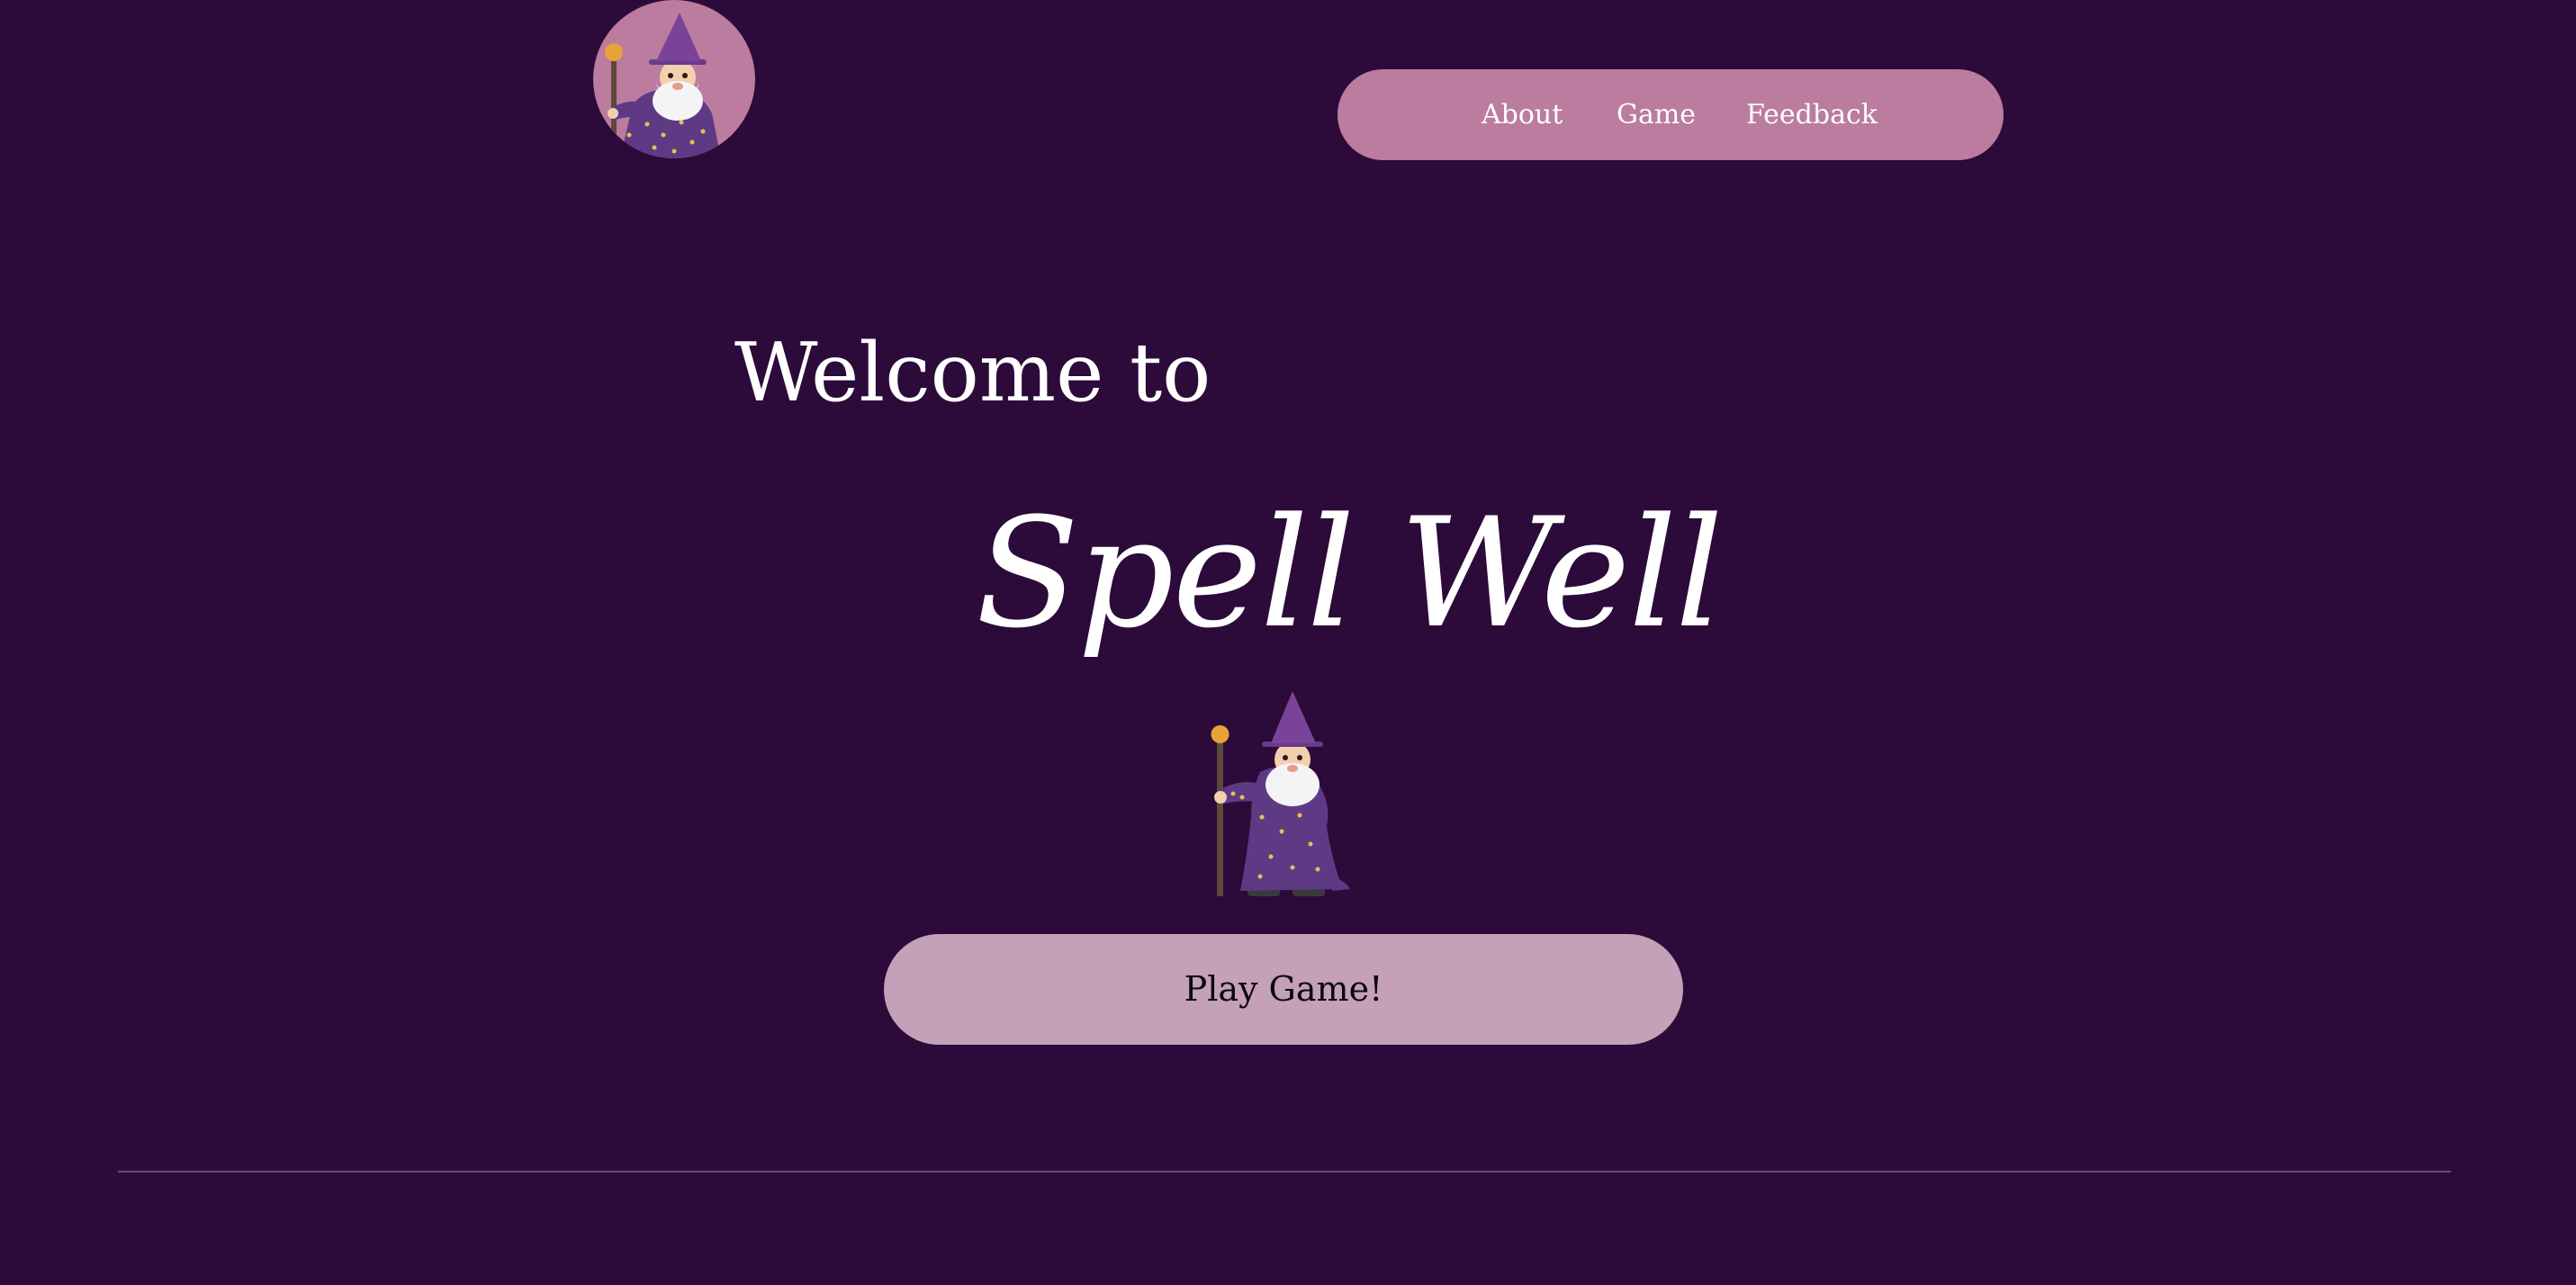 Image resolution: width=2576 pixels, height=1285 pixels. Describe the element at coordinates (1284, 1172) in the screenshot. I see `footer-divider` at that location.